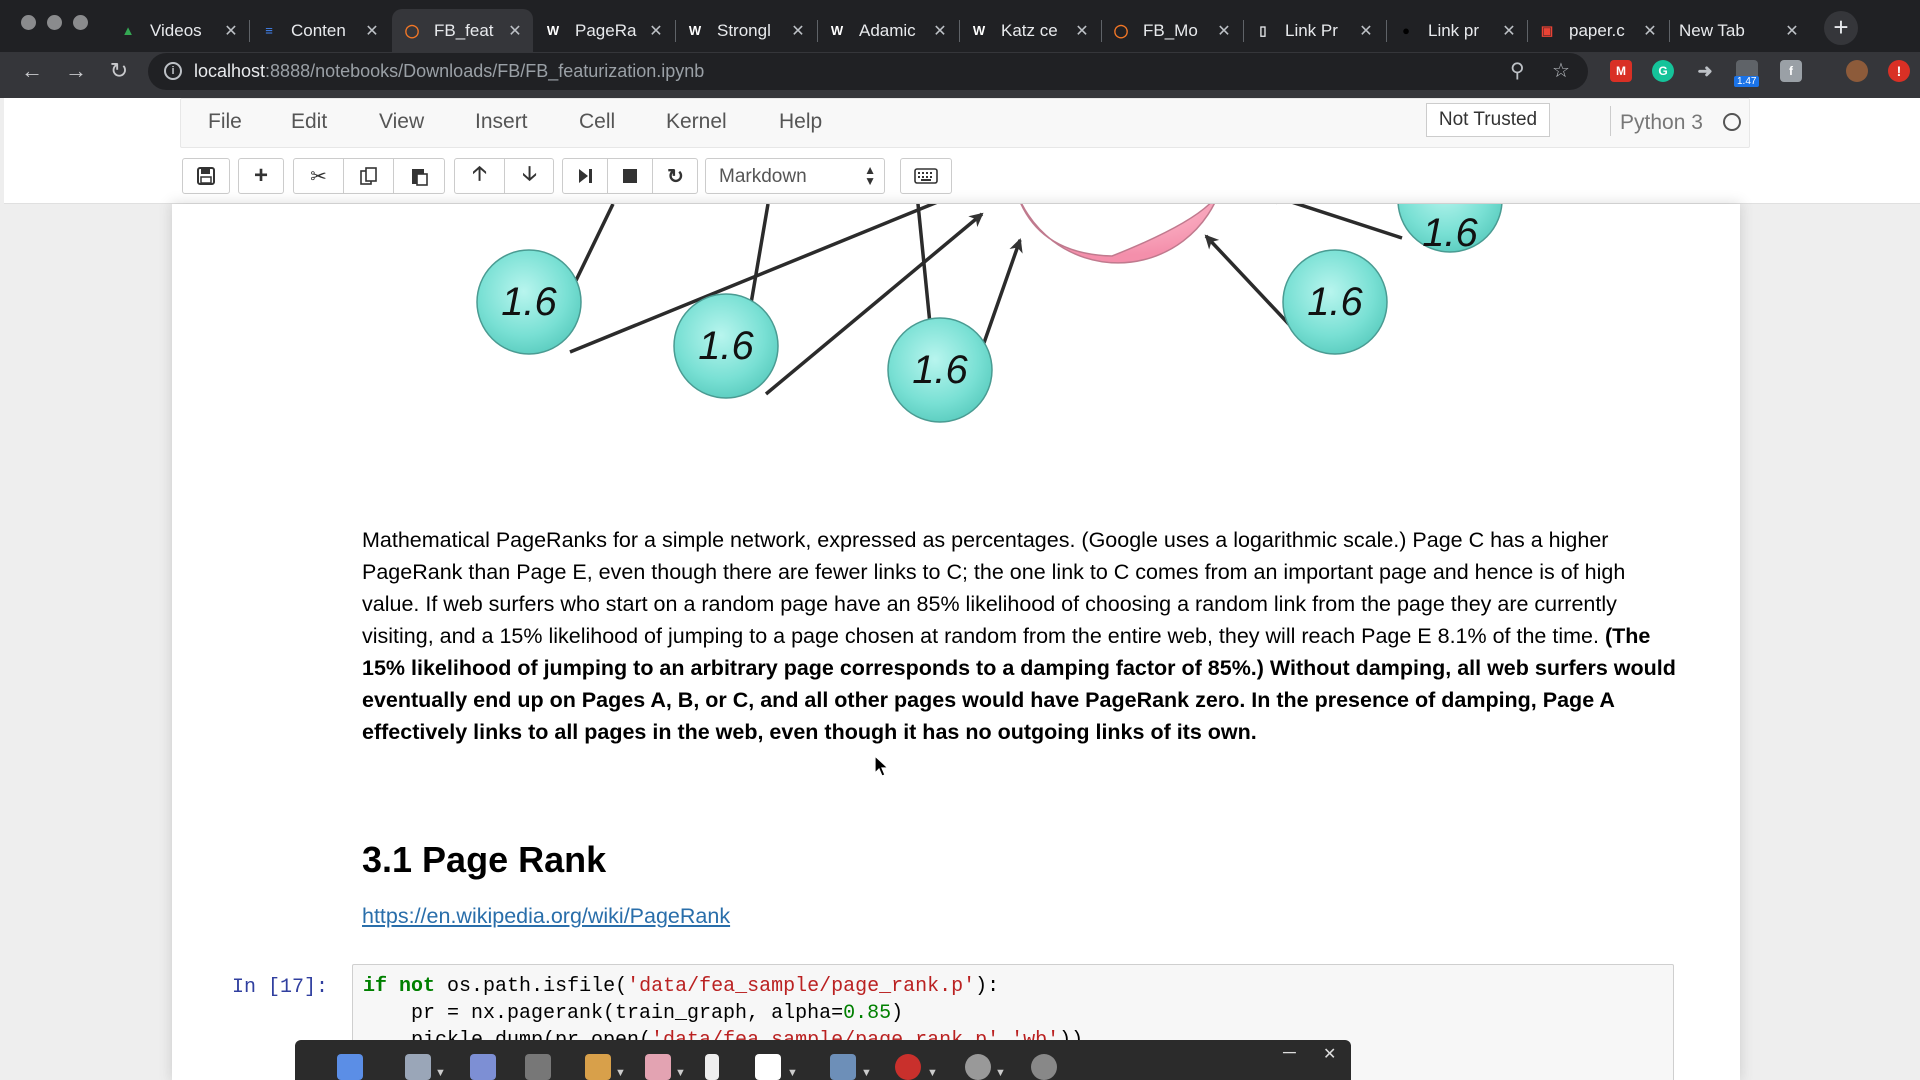  I want to click on menu-kernel: Kernel, so click(696, 122).